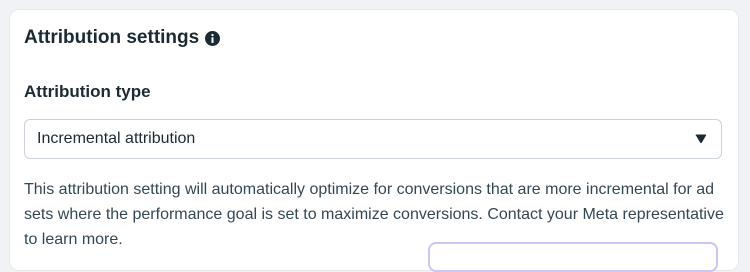 The image size is (750, 272). I want to click on attribution-settings-header: Attribution settings, so click(122, 38).